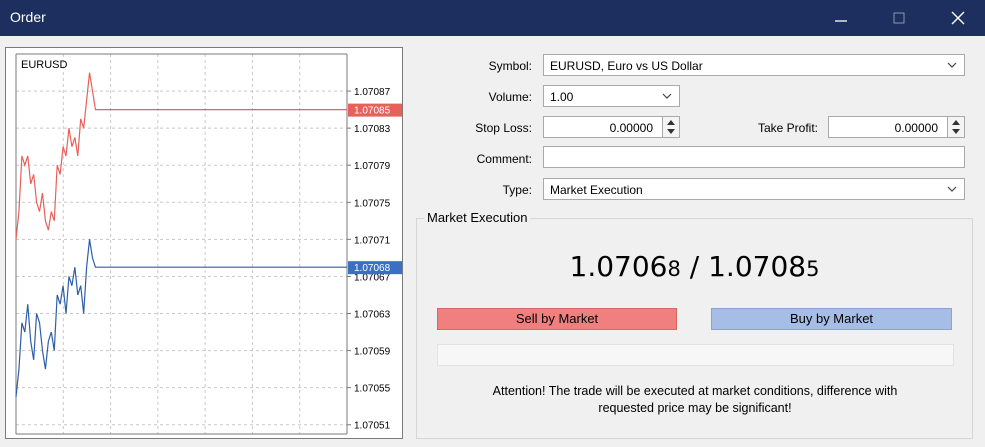 The height and width of the screenshot is (447, 985). I want to click on price-tick-label: 1.07075, so click(372, 203).